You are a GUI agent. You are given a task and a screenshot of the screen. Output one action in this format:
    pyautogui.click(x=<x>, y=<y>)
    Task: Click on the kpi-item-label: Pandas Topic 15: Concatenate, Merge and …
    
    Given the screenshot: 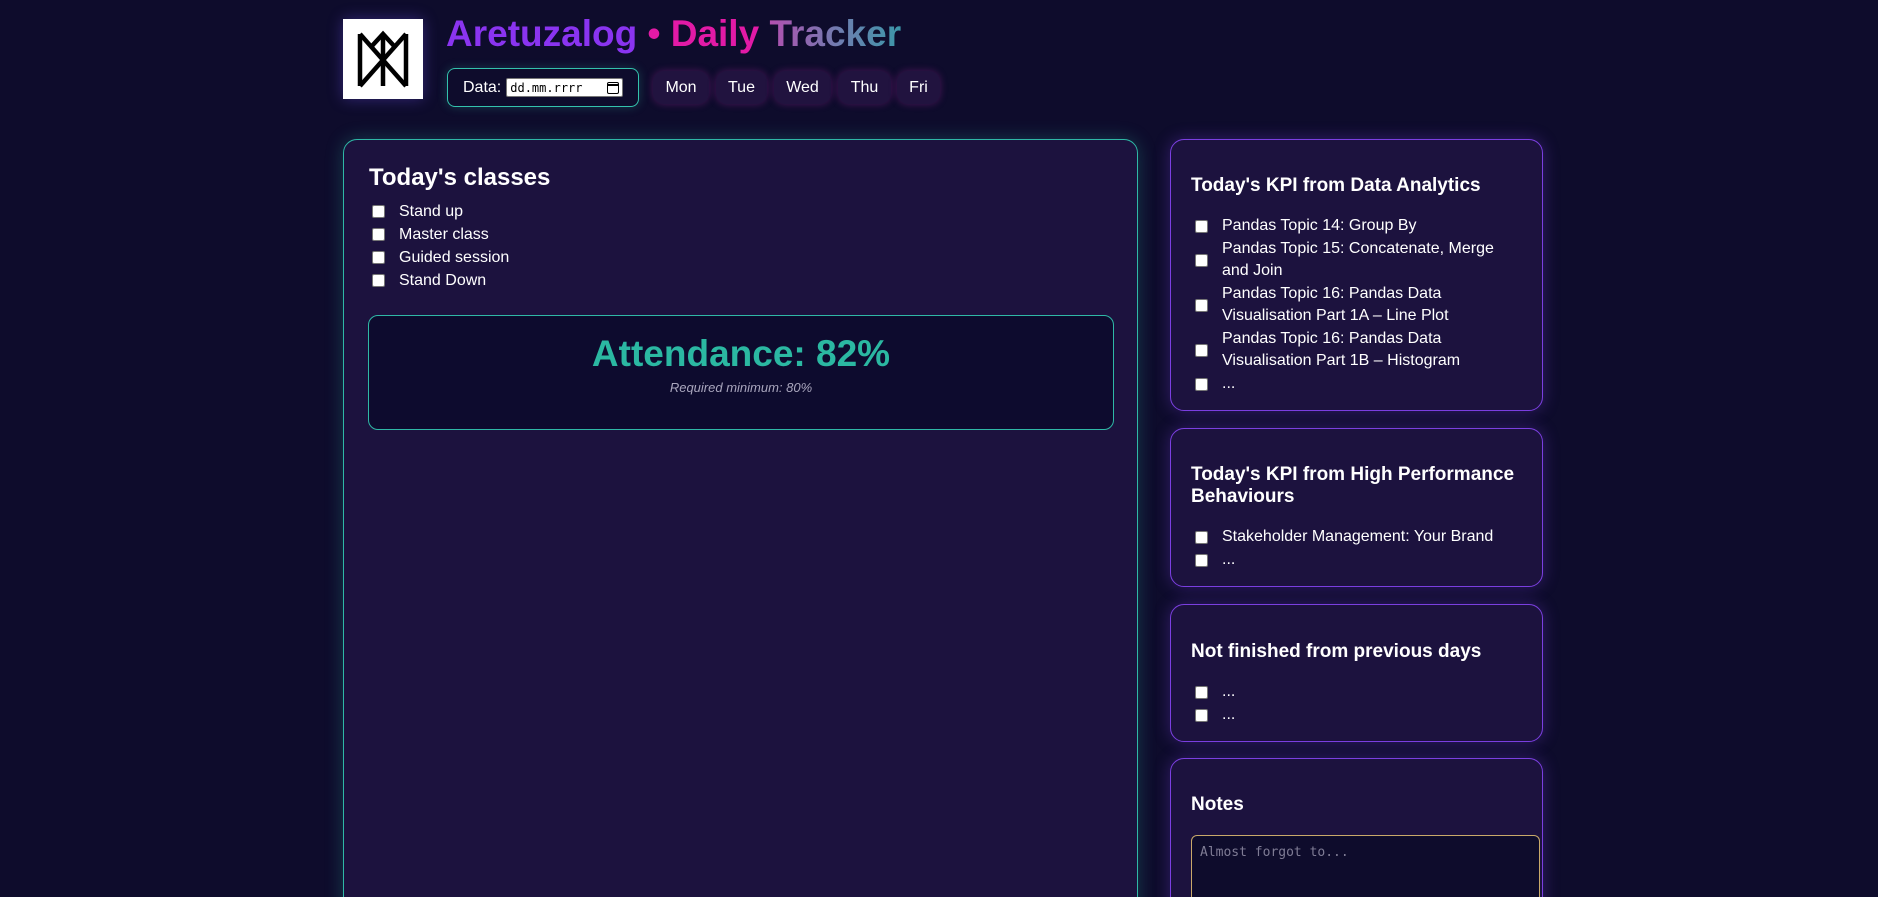 What is the action you would take?
    pyautogui.click(x=1358, y=259)
    